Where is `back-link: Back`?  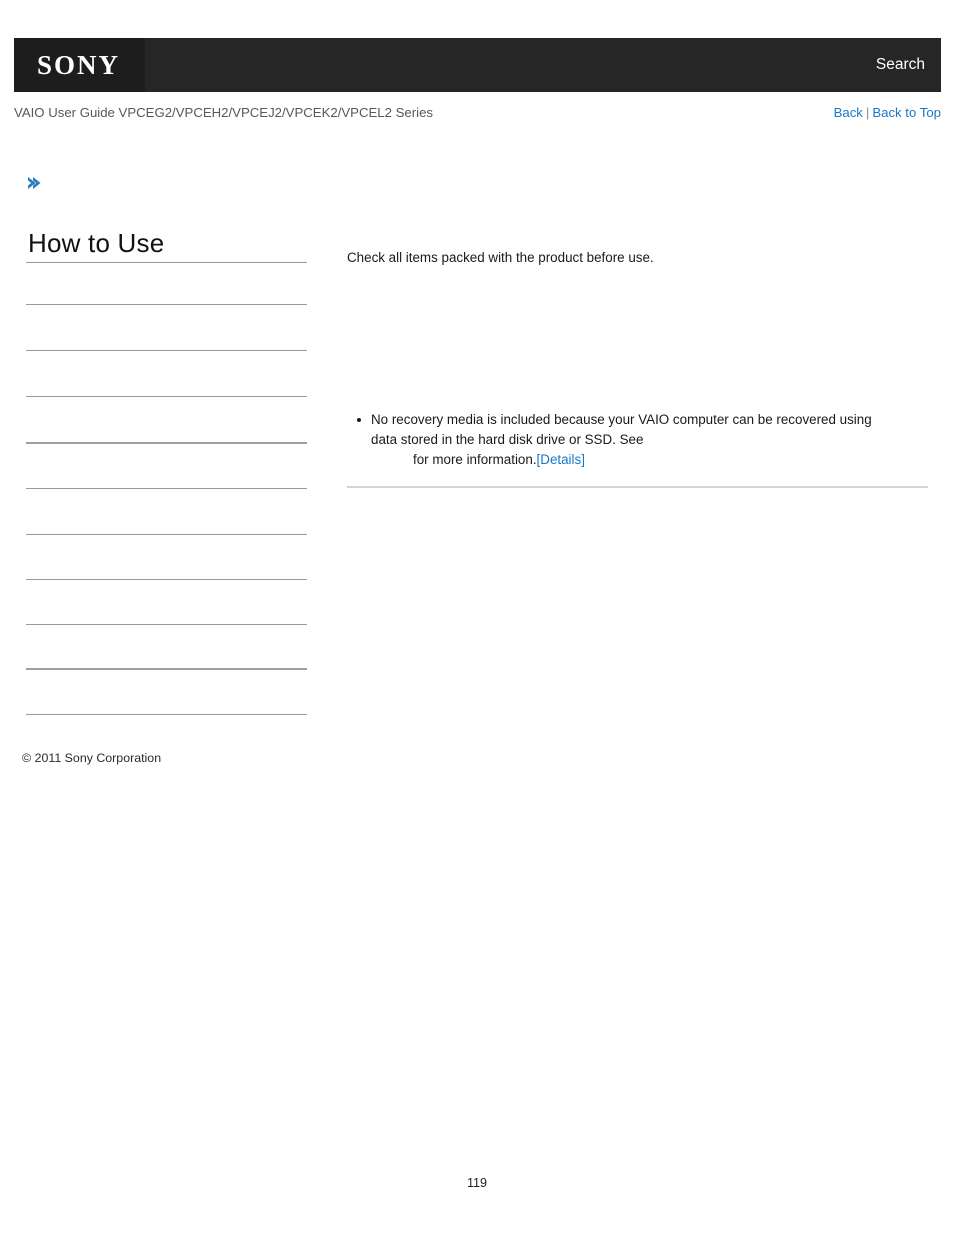 back-link: Back is located at coordinates (848, 112).